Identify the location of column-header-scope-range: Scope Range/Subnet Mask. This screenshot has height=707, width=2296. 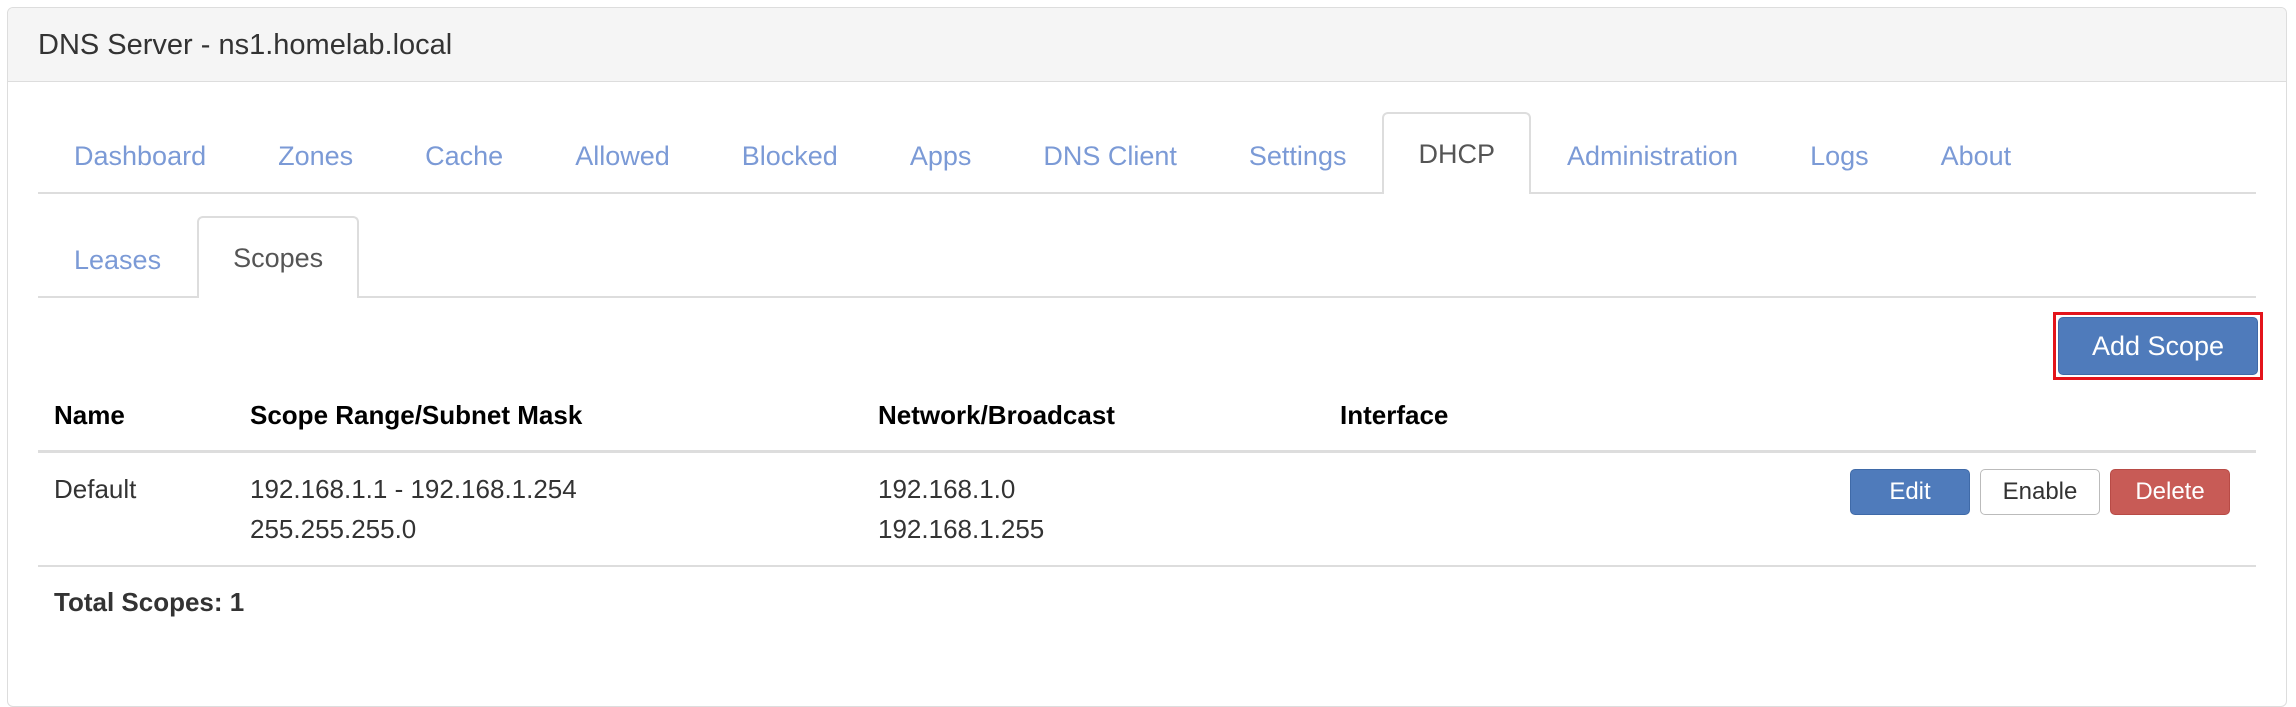
(548, 416).